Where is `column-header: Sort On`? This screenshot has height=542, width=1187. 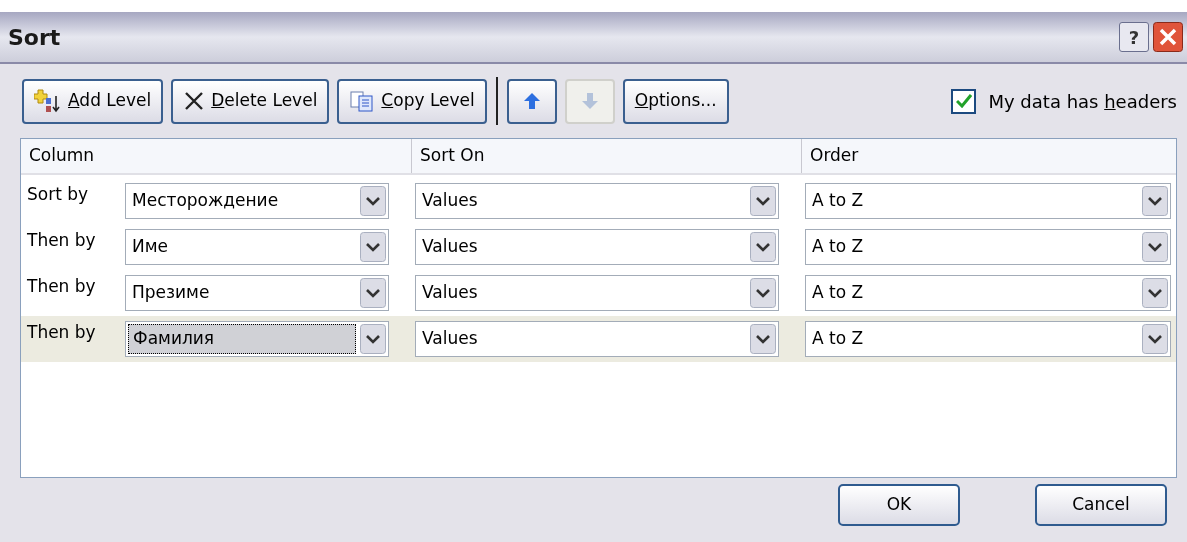 column-header: Sort On is located at coordinates (606, 156).